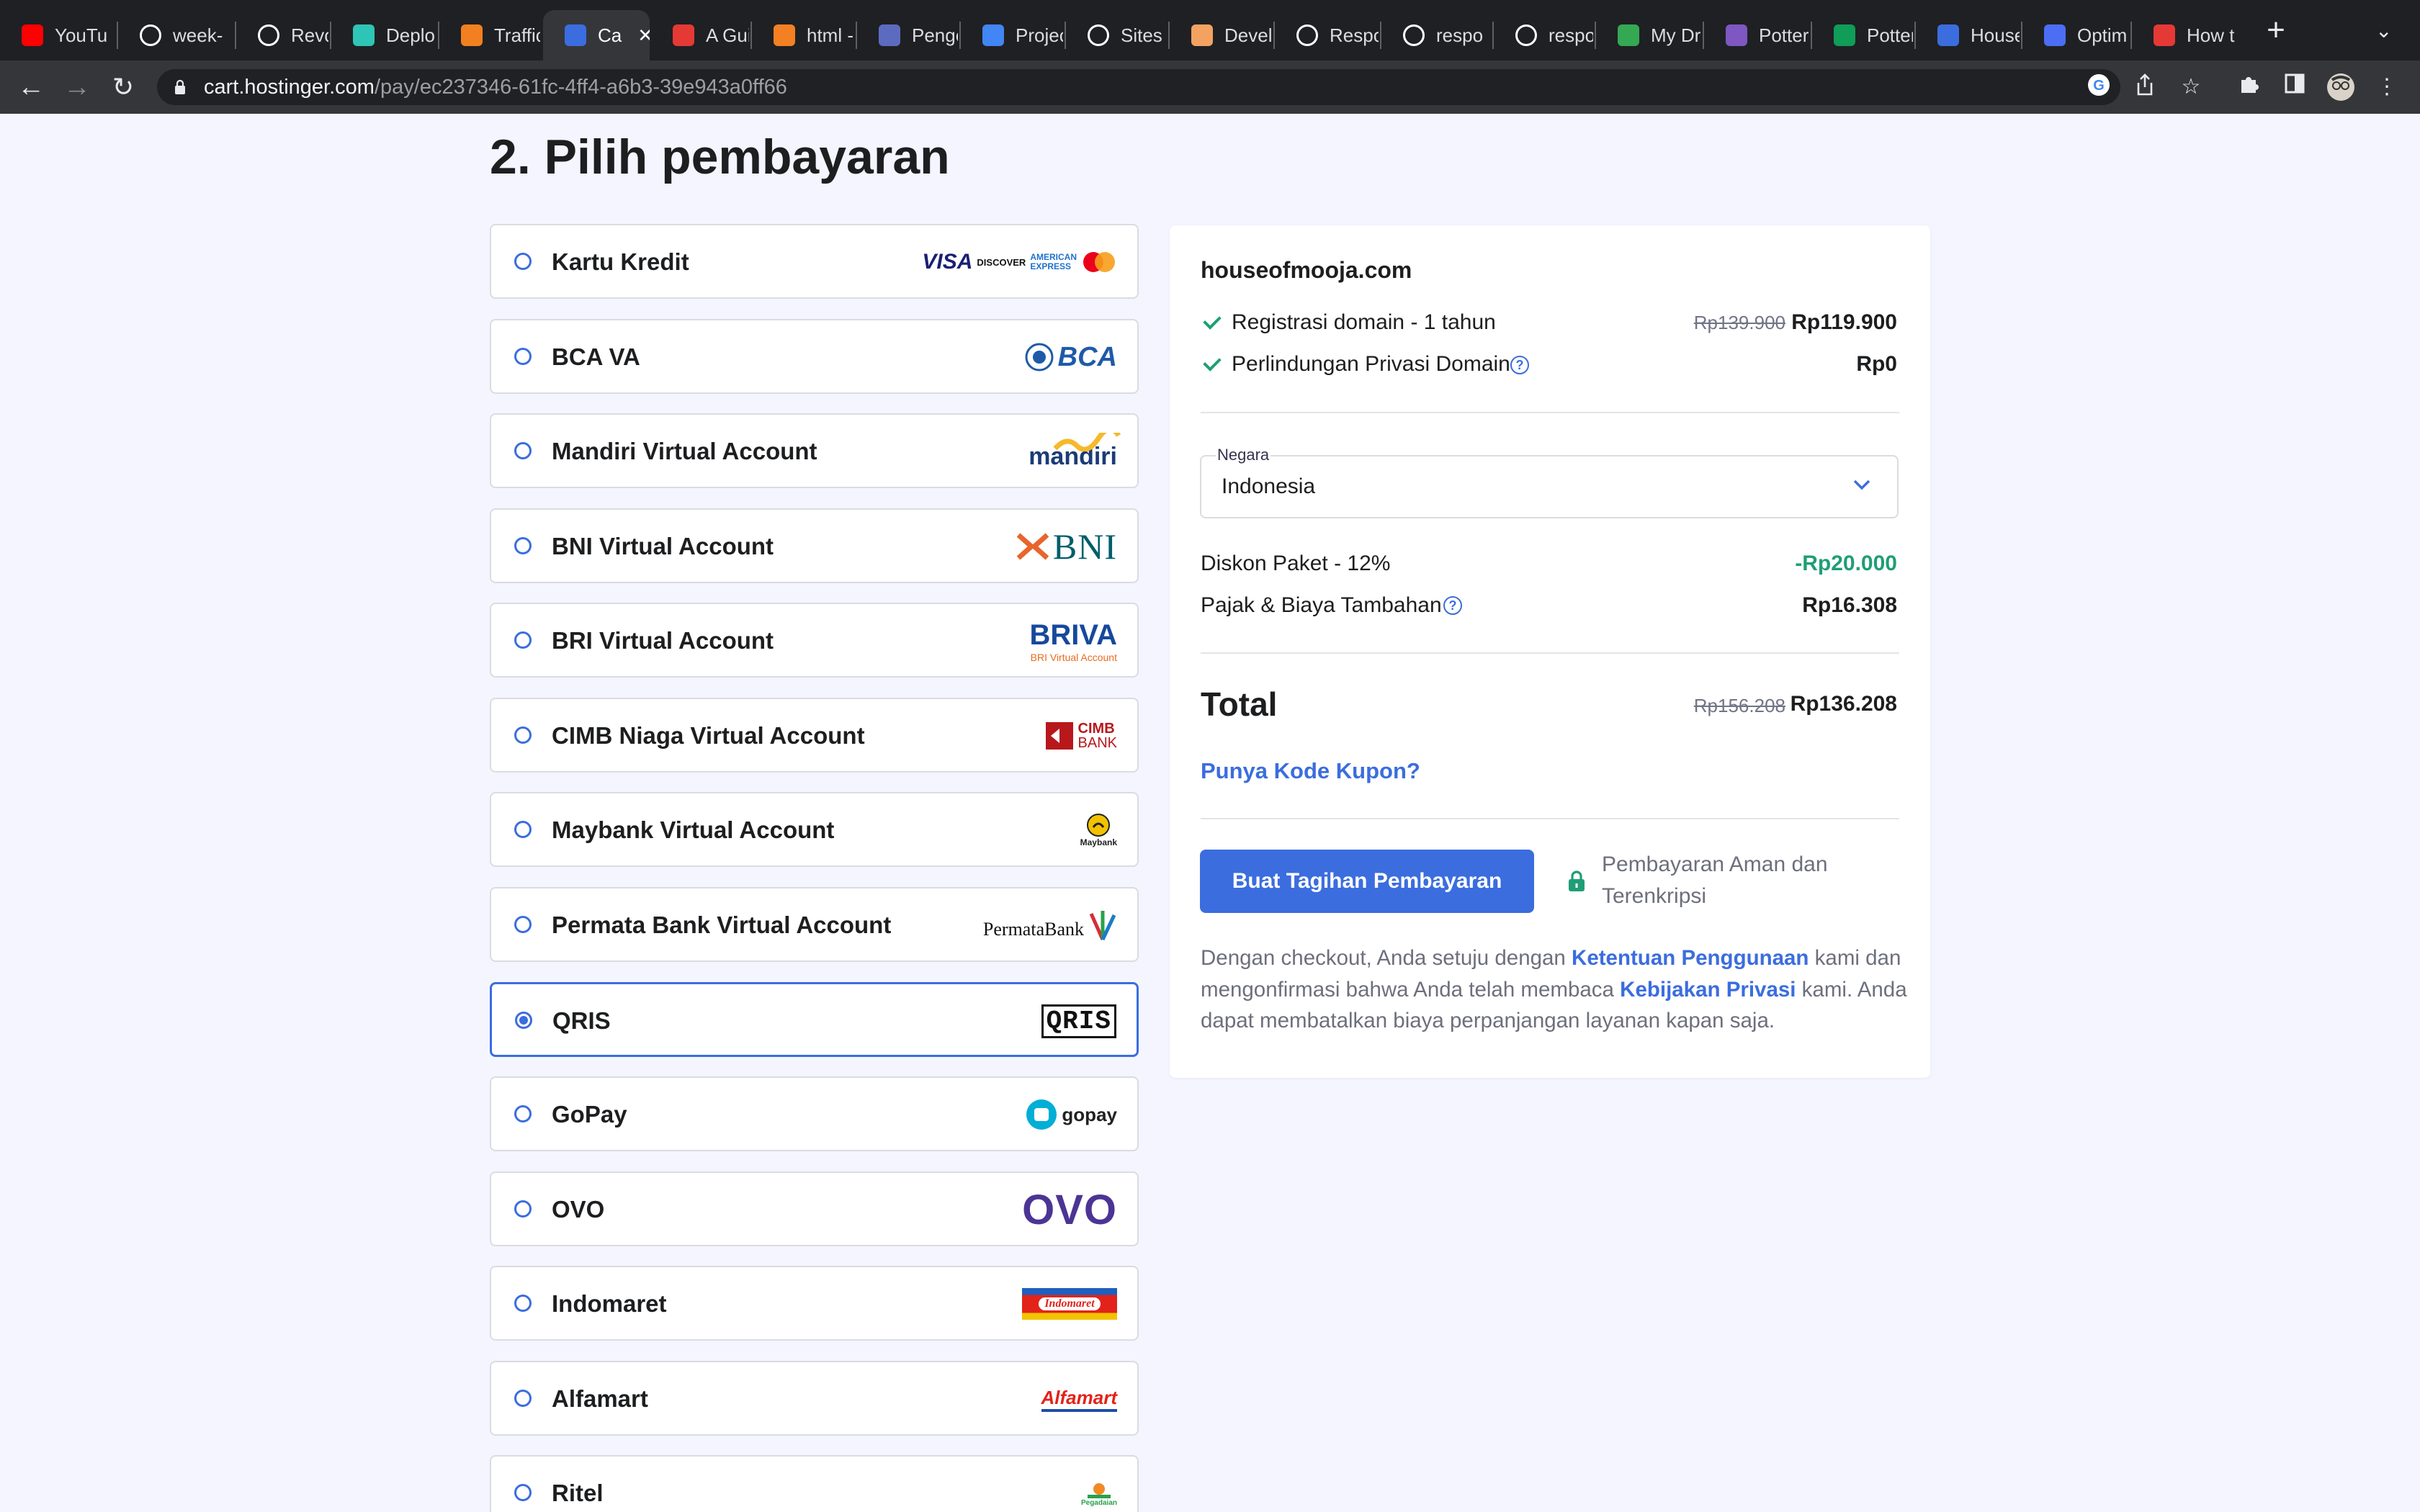 This screenshot has height=1512, width=2420. Describe the element at coordinates (2276, 30) in the screenshot. I see `new-tab-button: +` at that location.